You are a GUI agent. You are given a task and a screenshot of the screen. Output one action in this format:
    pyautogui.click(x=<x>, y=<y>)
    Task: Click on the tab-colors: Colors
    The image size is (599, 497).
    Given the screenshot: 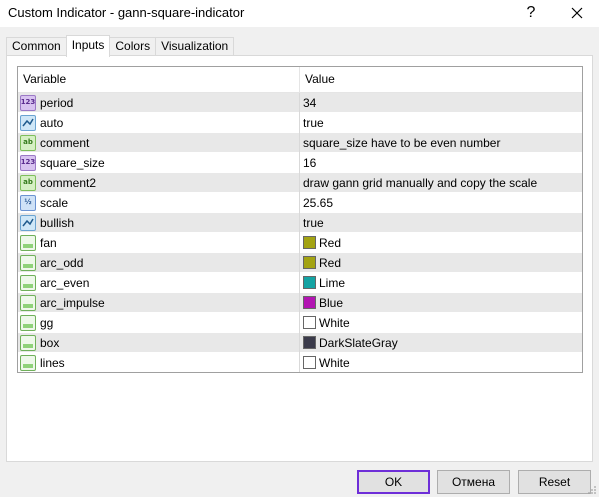 What is the action you would take?
    pyautogui.click(x=133, y=46)
    